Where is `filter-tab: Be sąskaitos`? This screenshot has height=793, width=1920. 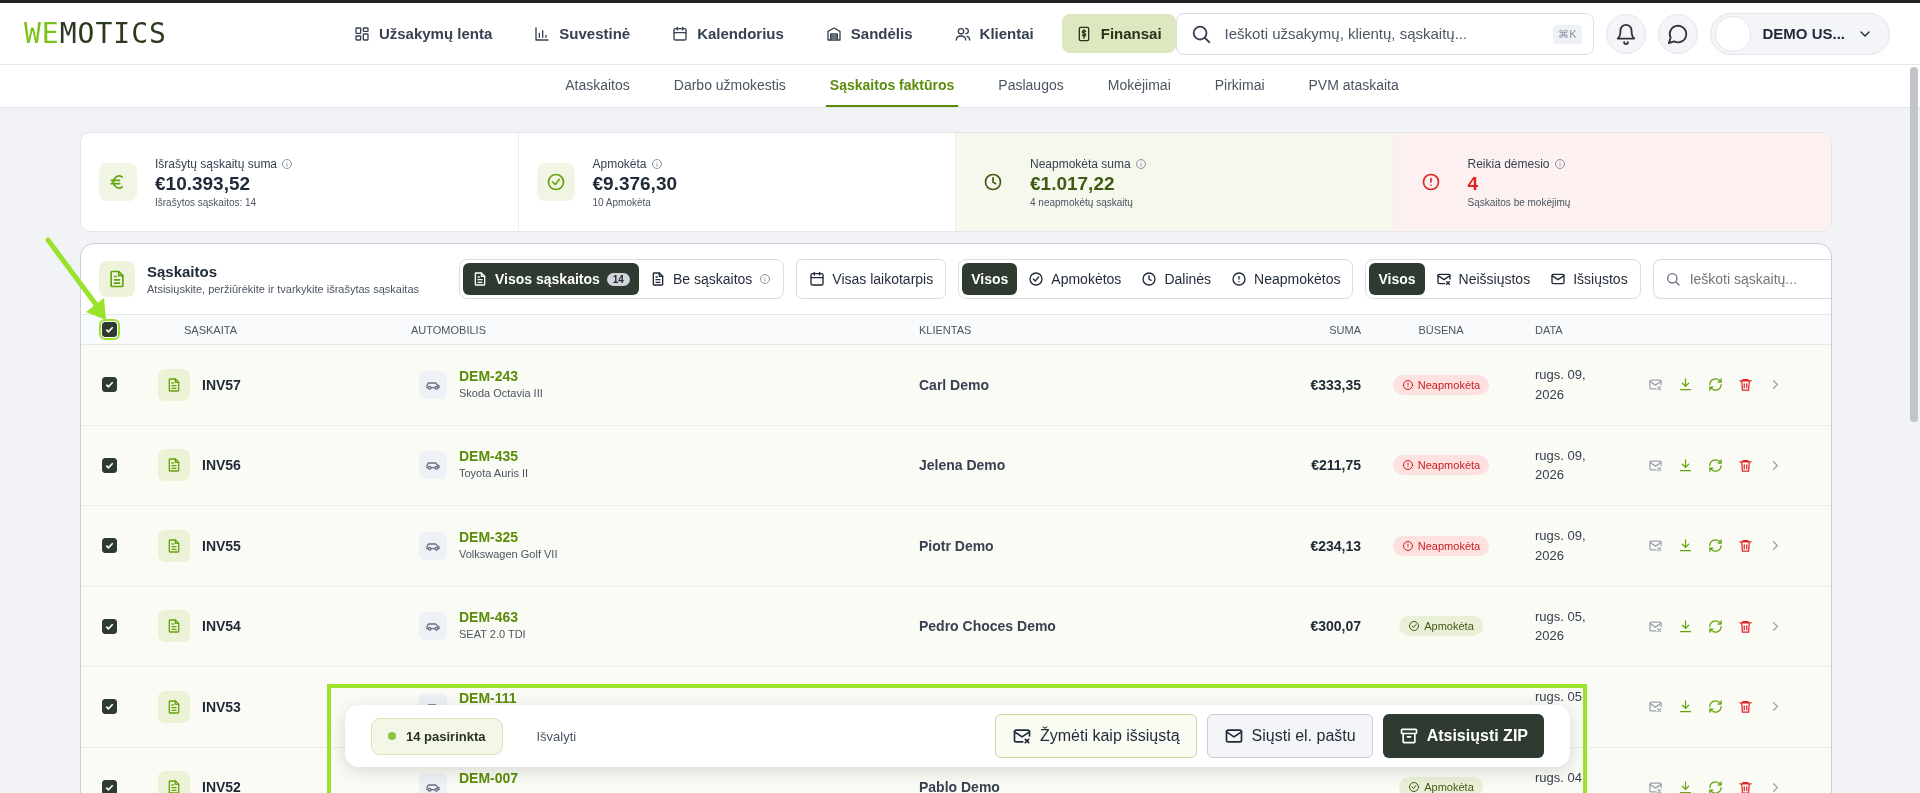
filter-tab: Be sąskaitos is located at coordinates (710, 279).